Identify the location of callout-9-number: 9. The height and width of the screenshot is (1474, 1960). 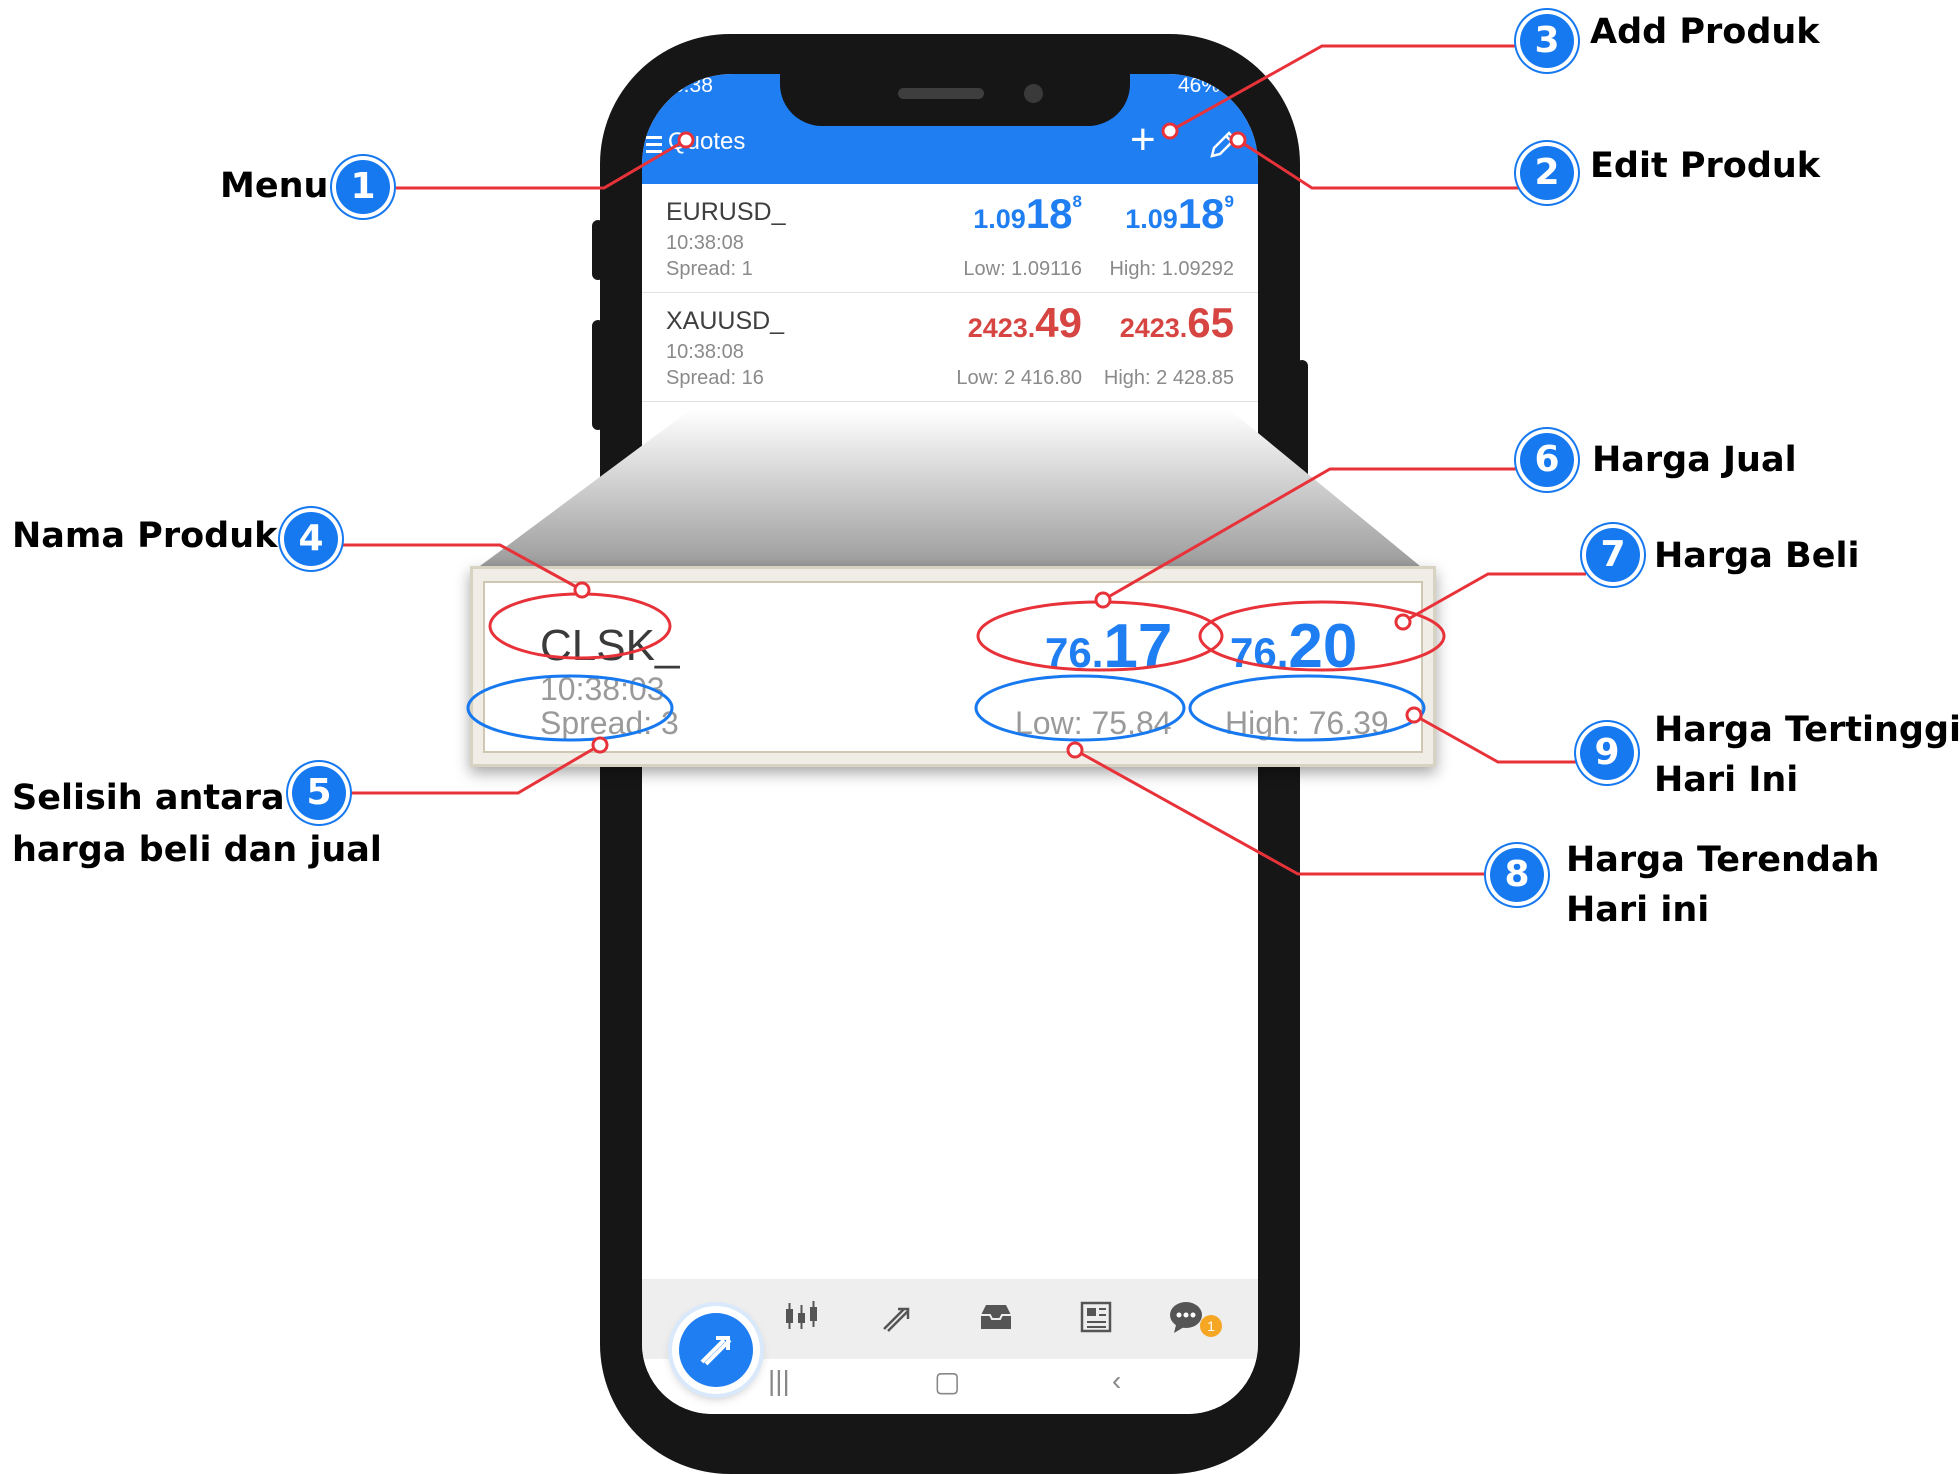
(1607, 753).